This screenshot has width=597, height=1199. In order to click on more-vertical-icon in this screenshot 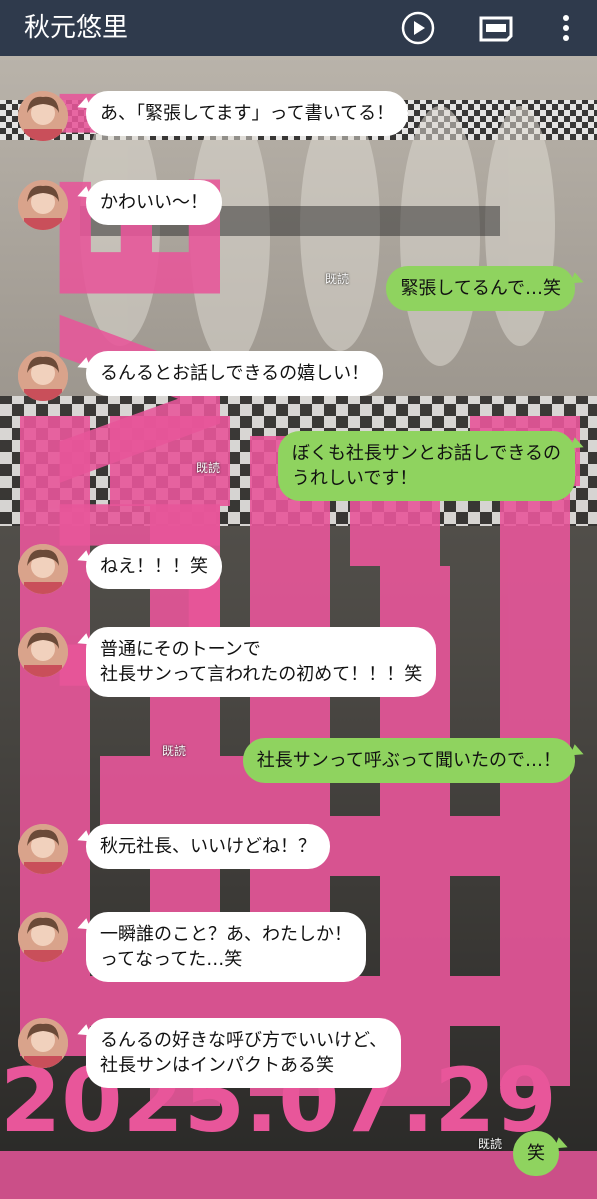, I will do `click(566, 28)`.